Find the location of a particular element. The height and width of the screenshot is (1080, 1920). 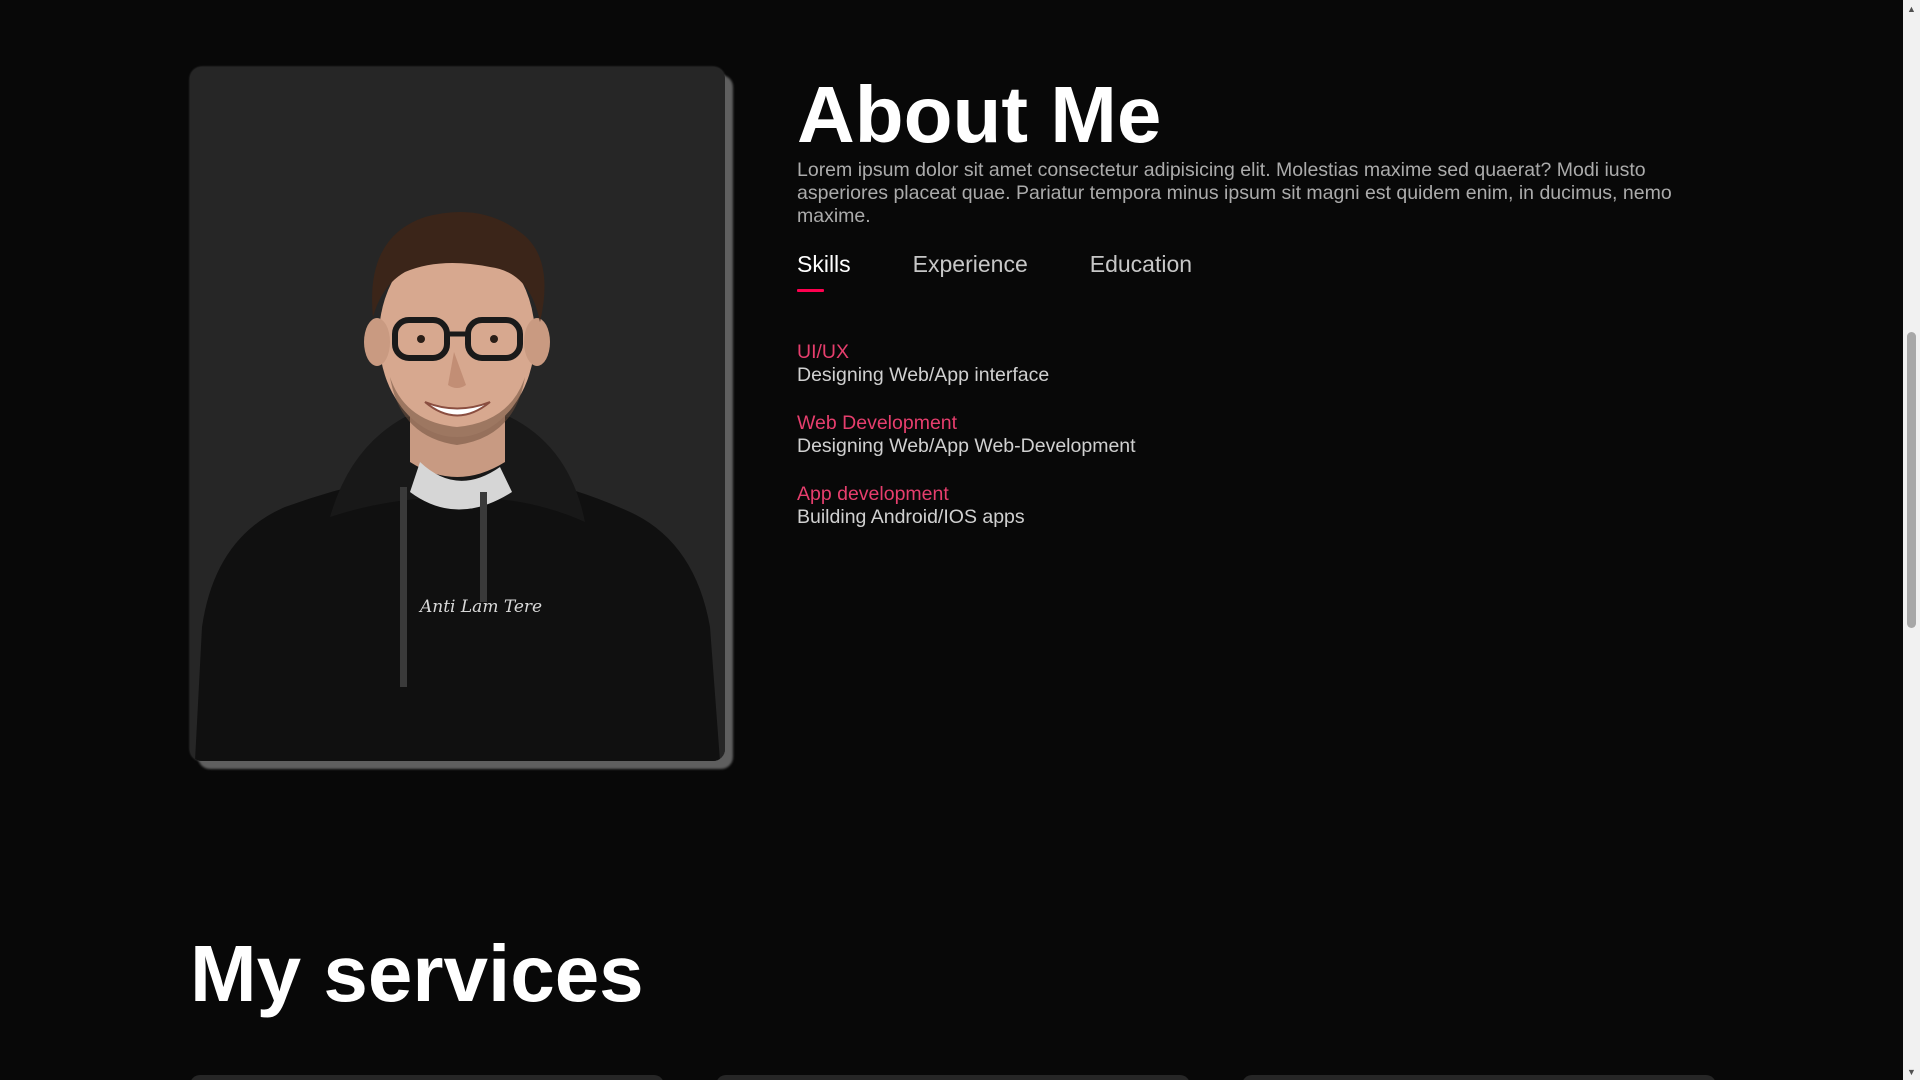

skill-description: Designing Web/App interface is located at coordinates (923, 375).